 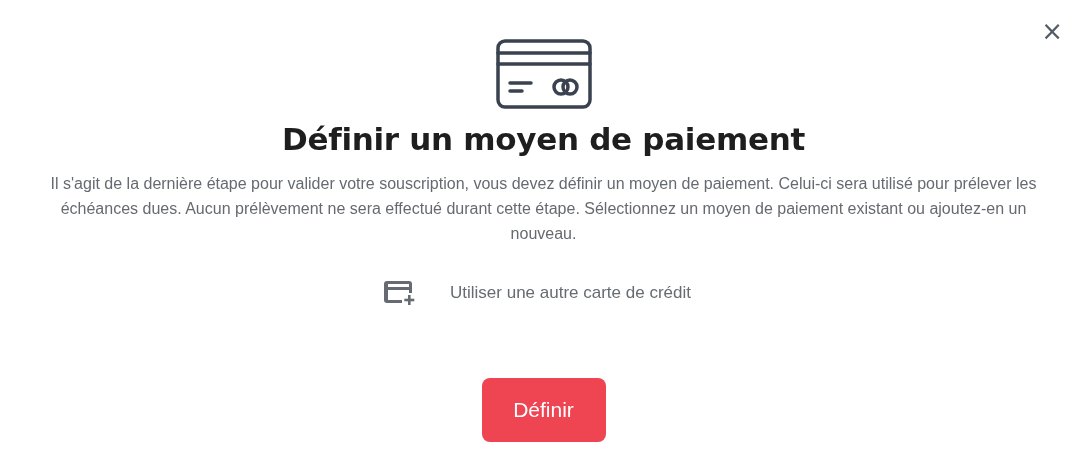 I want to click on close-button: ×, so click(x=1052, y=31).